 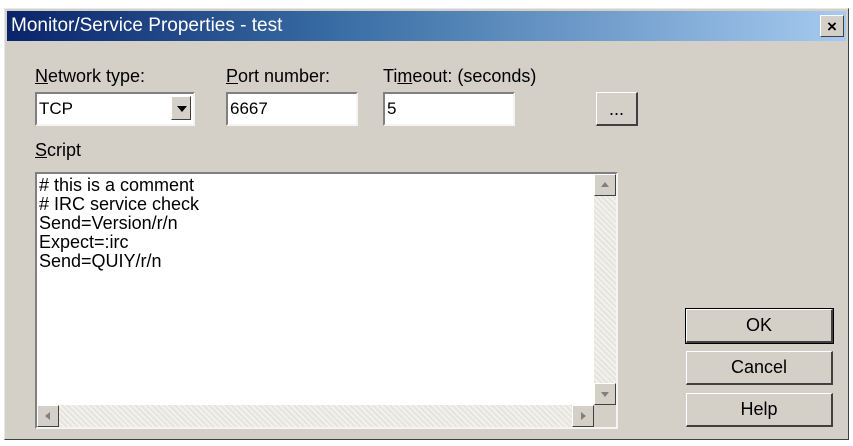 What do you see at coordinates (392, 108) in the screenshot?
I see `timeout-value: 5` at bounding box center [392, 108].